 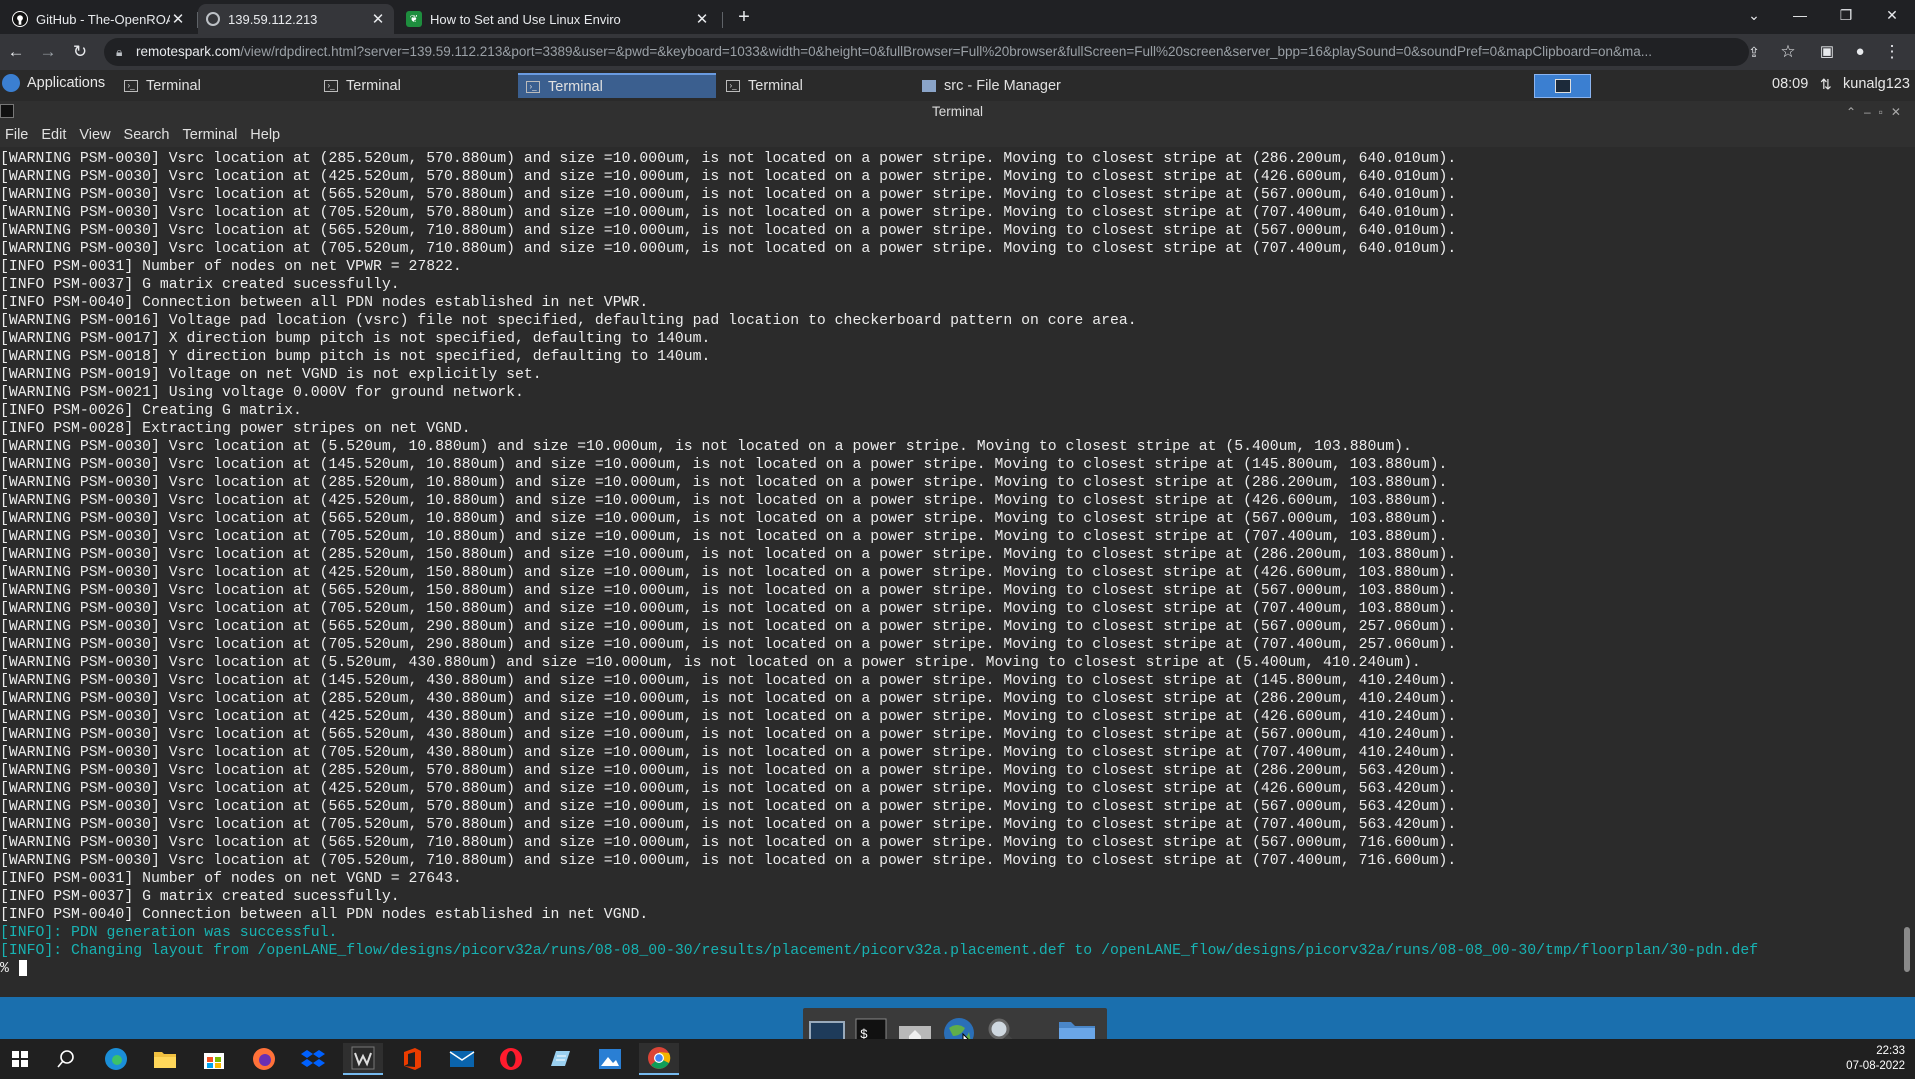 I want to click on app-w-icon, so click(x=363, y=1059).